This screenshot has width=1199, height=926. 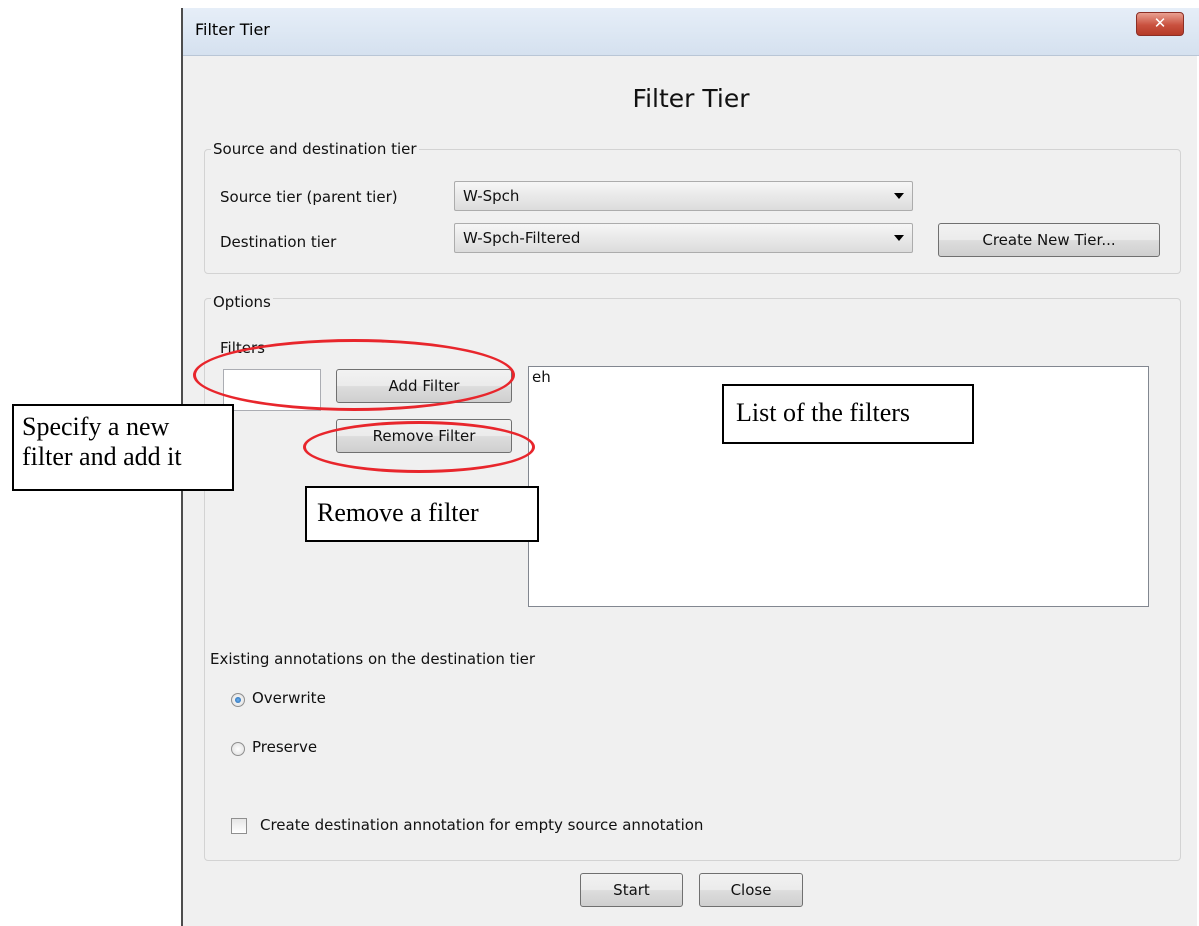 I want to click on dialog-heading: Filter Tier, so click(x=691, y=98).